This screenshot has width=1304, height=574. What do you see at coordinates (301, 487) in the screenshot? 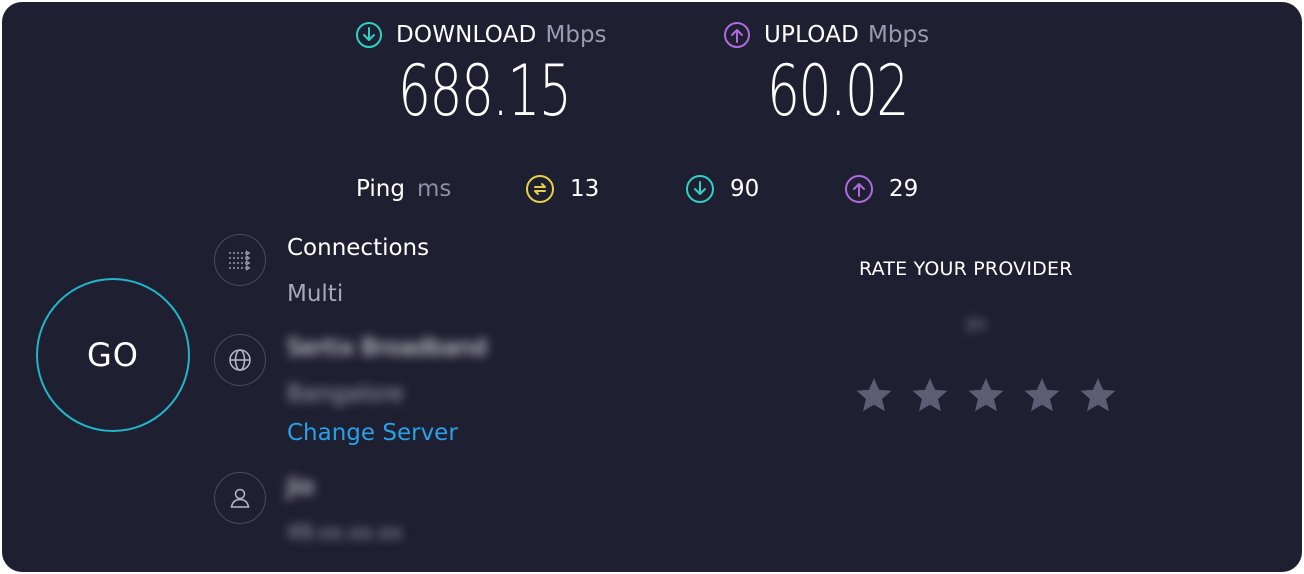
I see `user-provider: Jio` at bounding box center [301, 487].